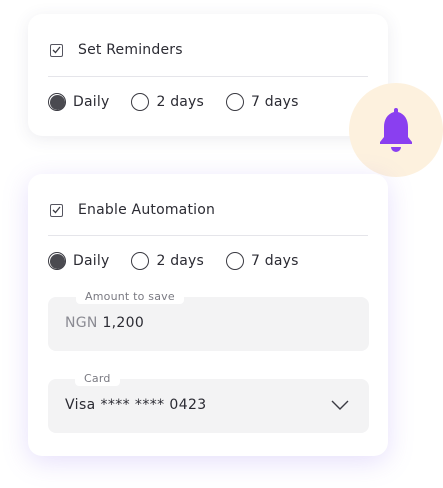 The image size is (443, 488). What do you see at coordinates (208, 402) in the screenshot?
I see `card-select: Card Visa **** **** 0423` at bounding box center [208, 402].